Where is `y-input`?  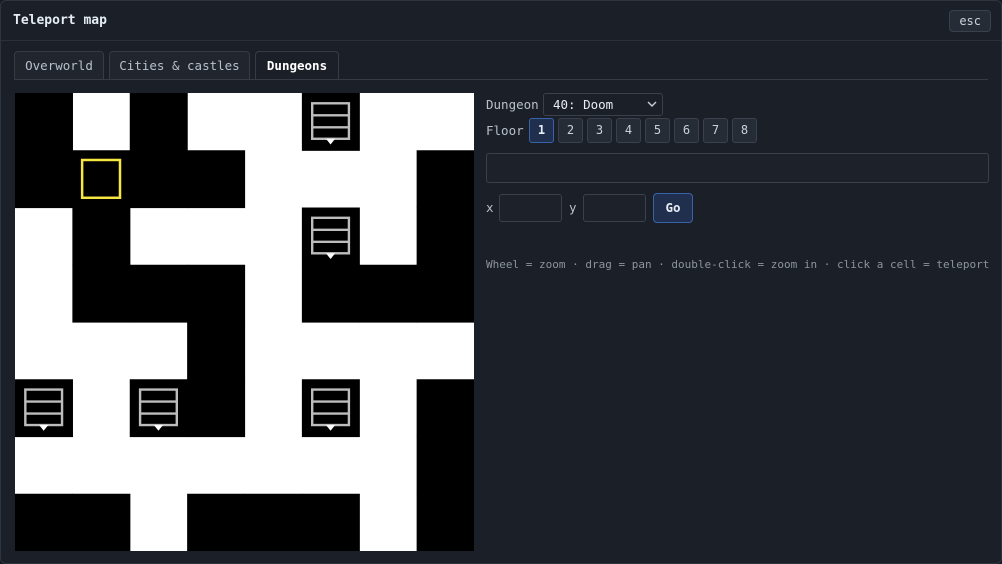 y-input is located at coordinates (614, 208).